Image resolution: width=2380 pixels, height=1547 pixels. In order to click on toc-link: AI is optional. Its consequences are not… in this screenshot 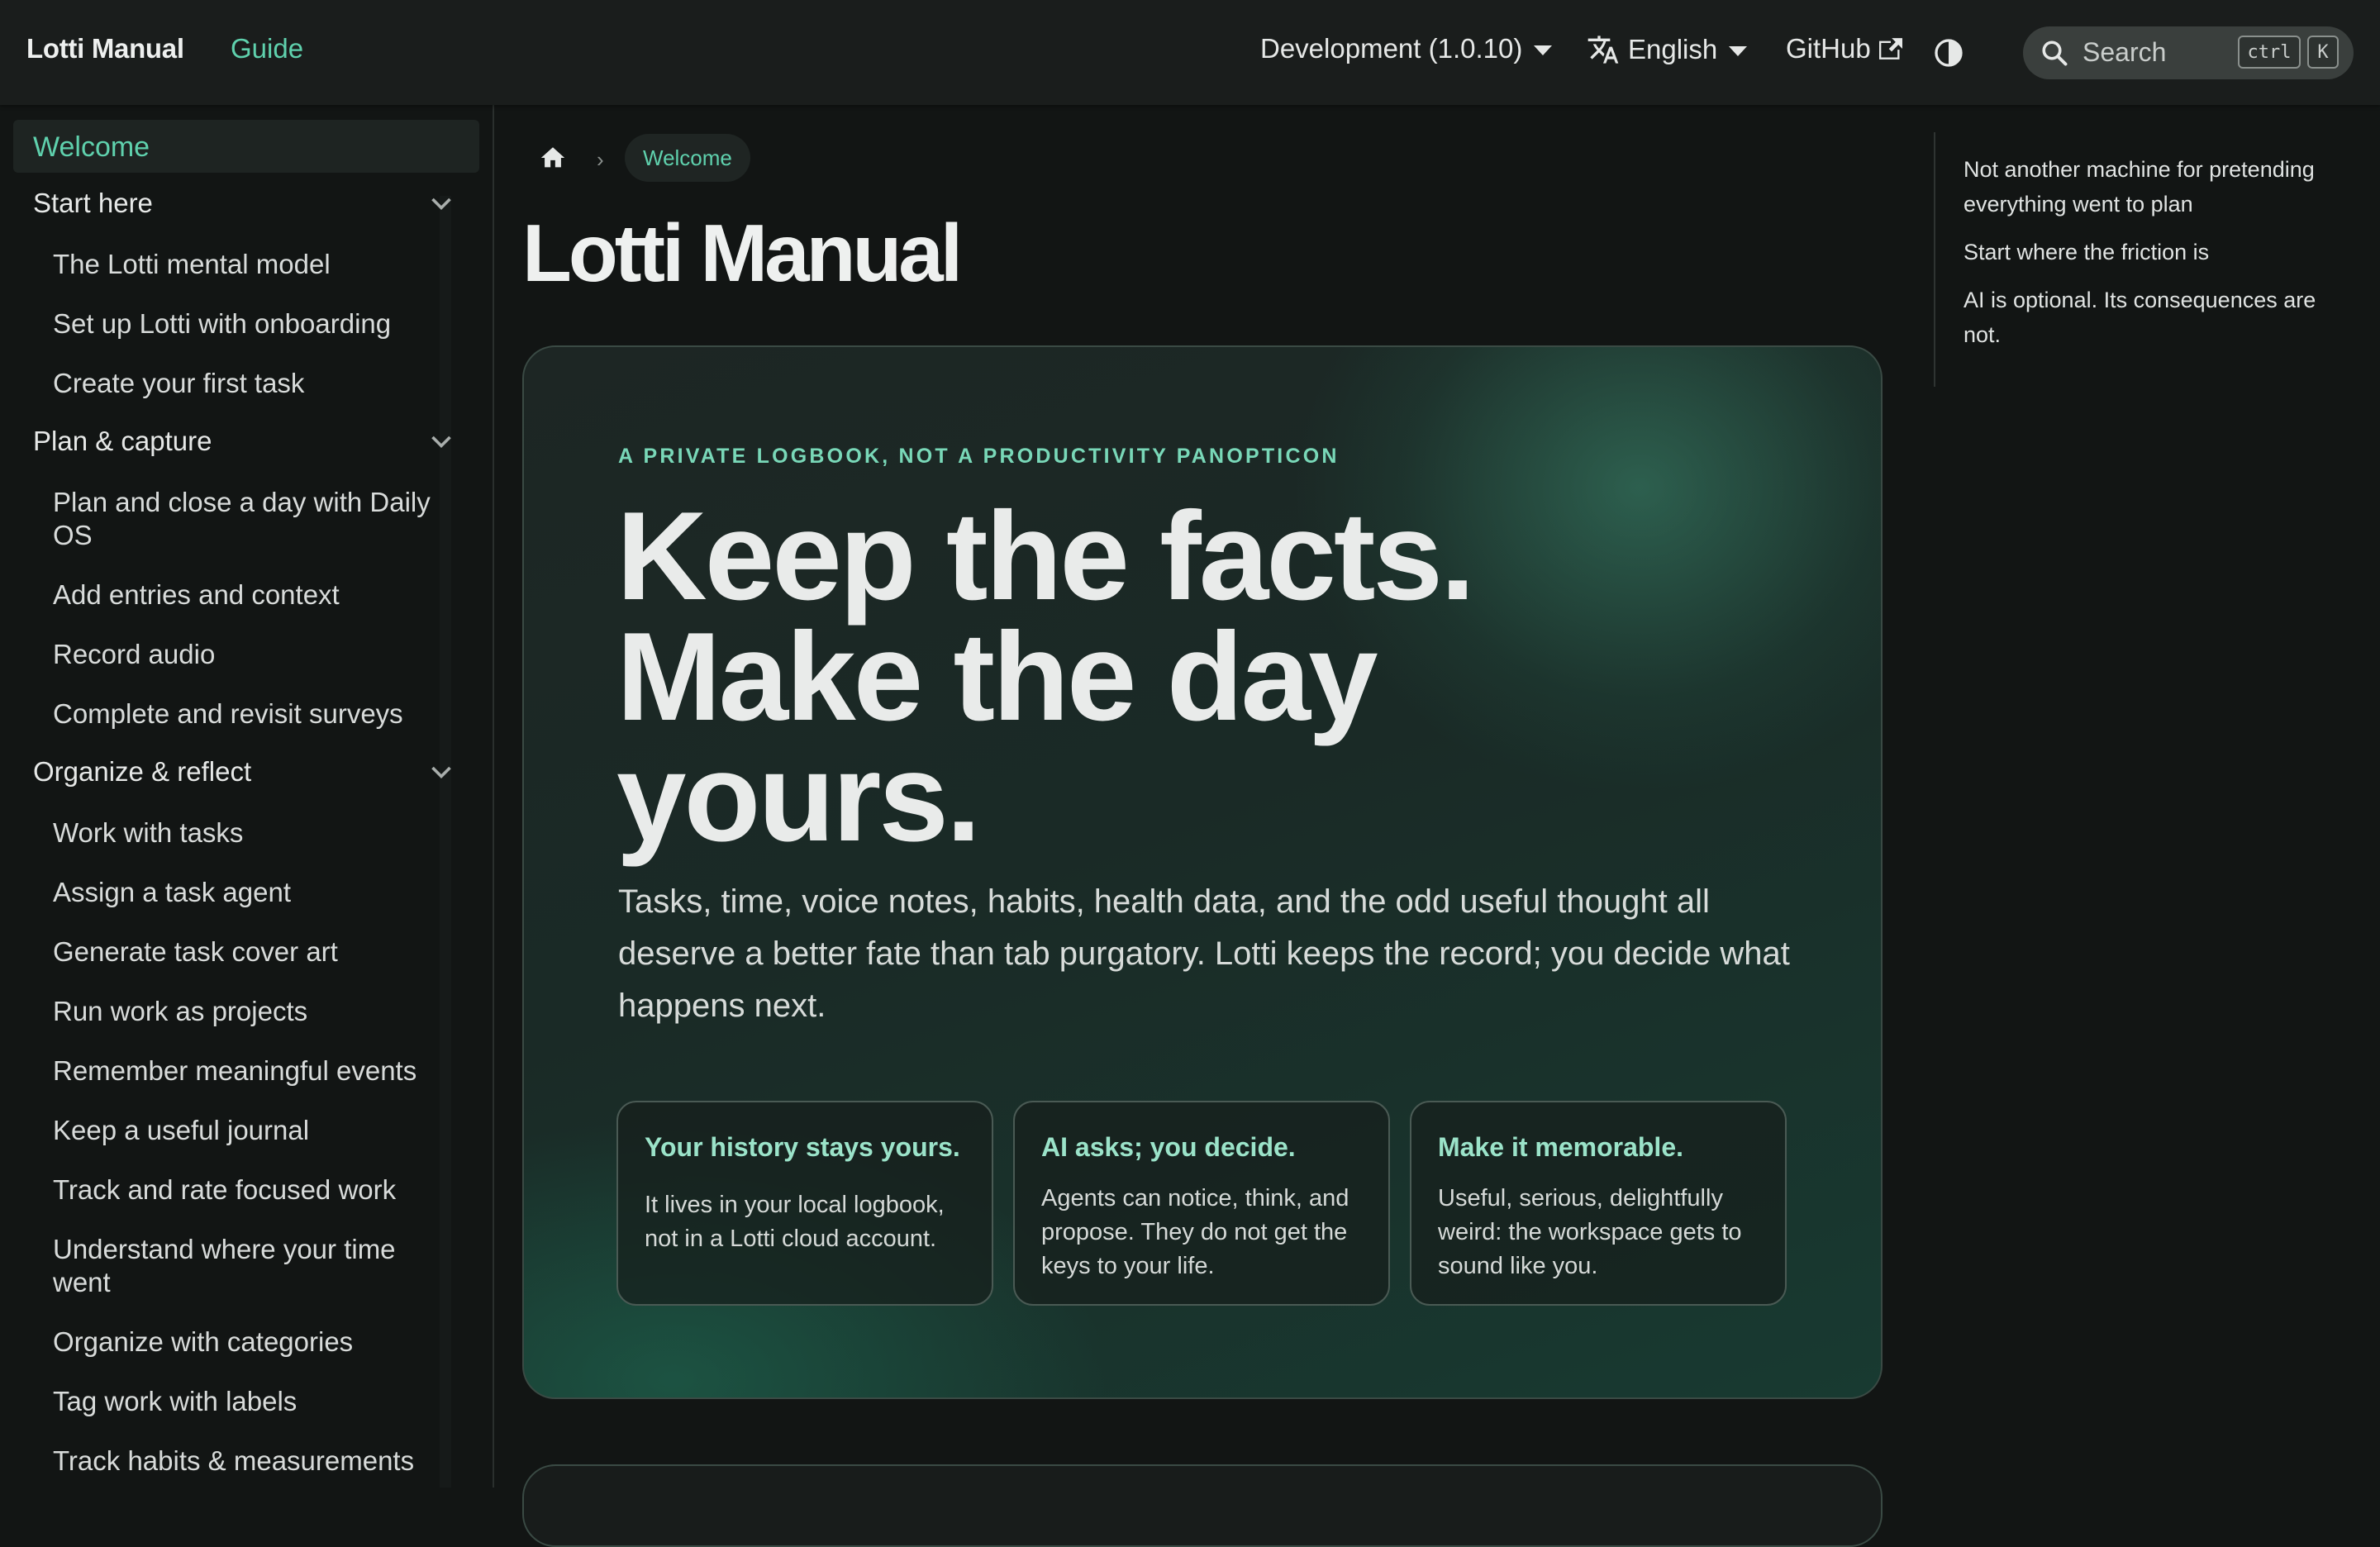, I will do `click(2153, 317)`.